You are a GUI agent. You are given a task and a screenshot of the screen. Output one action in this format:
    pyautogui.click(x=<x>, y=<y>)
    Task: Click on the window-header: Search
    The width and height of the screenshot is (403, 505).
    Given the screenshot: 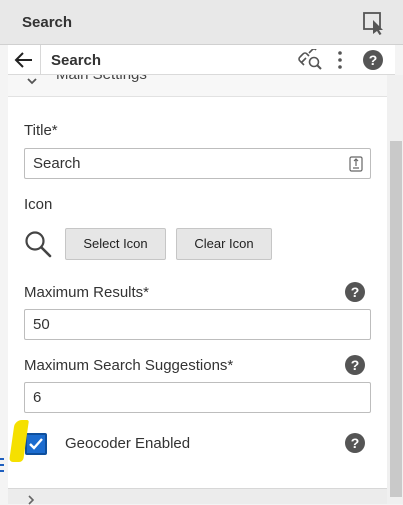 What is the action you would take?
    pyautogui.click(x=201, y=22)
    